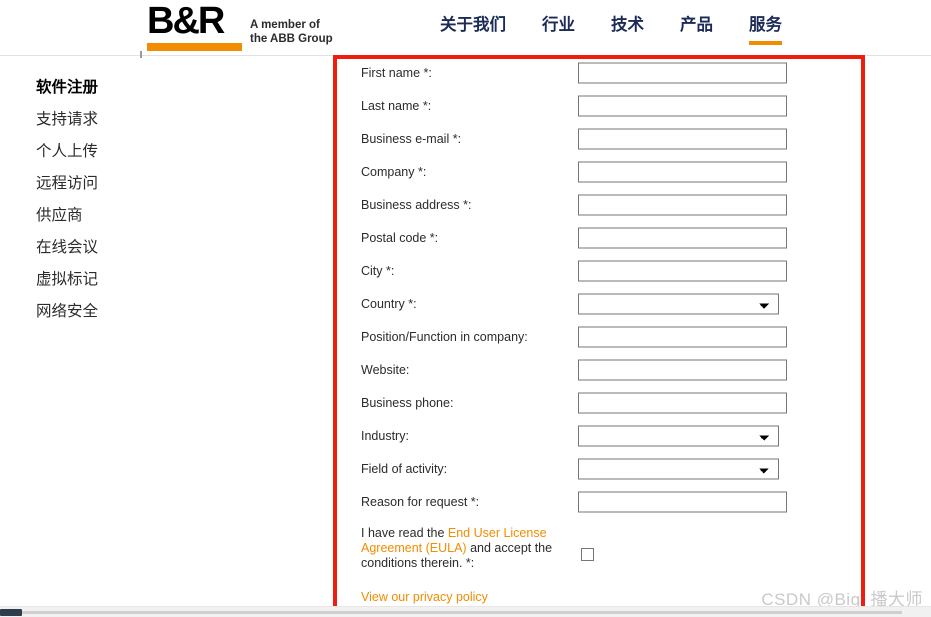 Image resolution: width=931 pixels, height=617 pixels. What do you see at coordinates (11, 612) in the screenshot?
I see `scrollbar-thumb` at bounding box center [11, 612].